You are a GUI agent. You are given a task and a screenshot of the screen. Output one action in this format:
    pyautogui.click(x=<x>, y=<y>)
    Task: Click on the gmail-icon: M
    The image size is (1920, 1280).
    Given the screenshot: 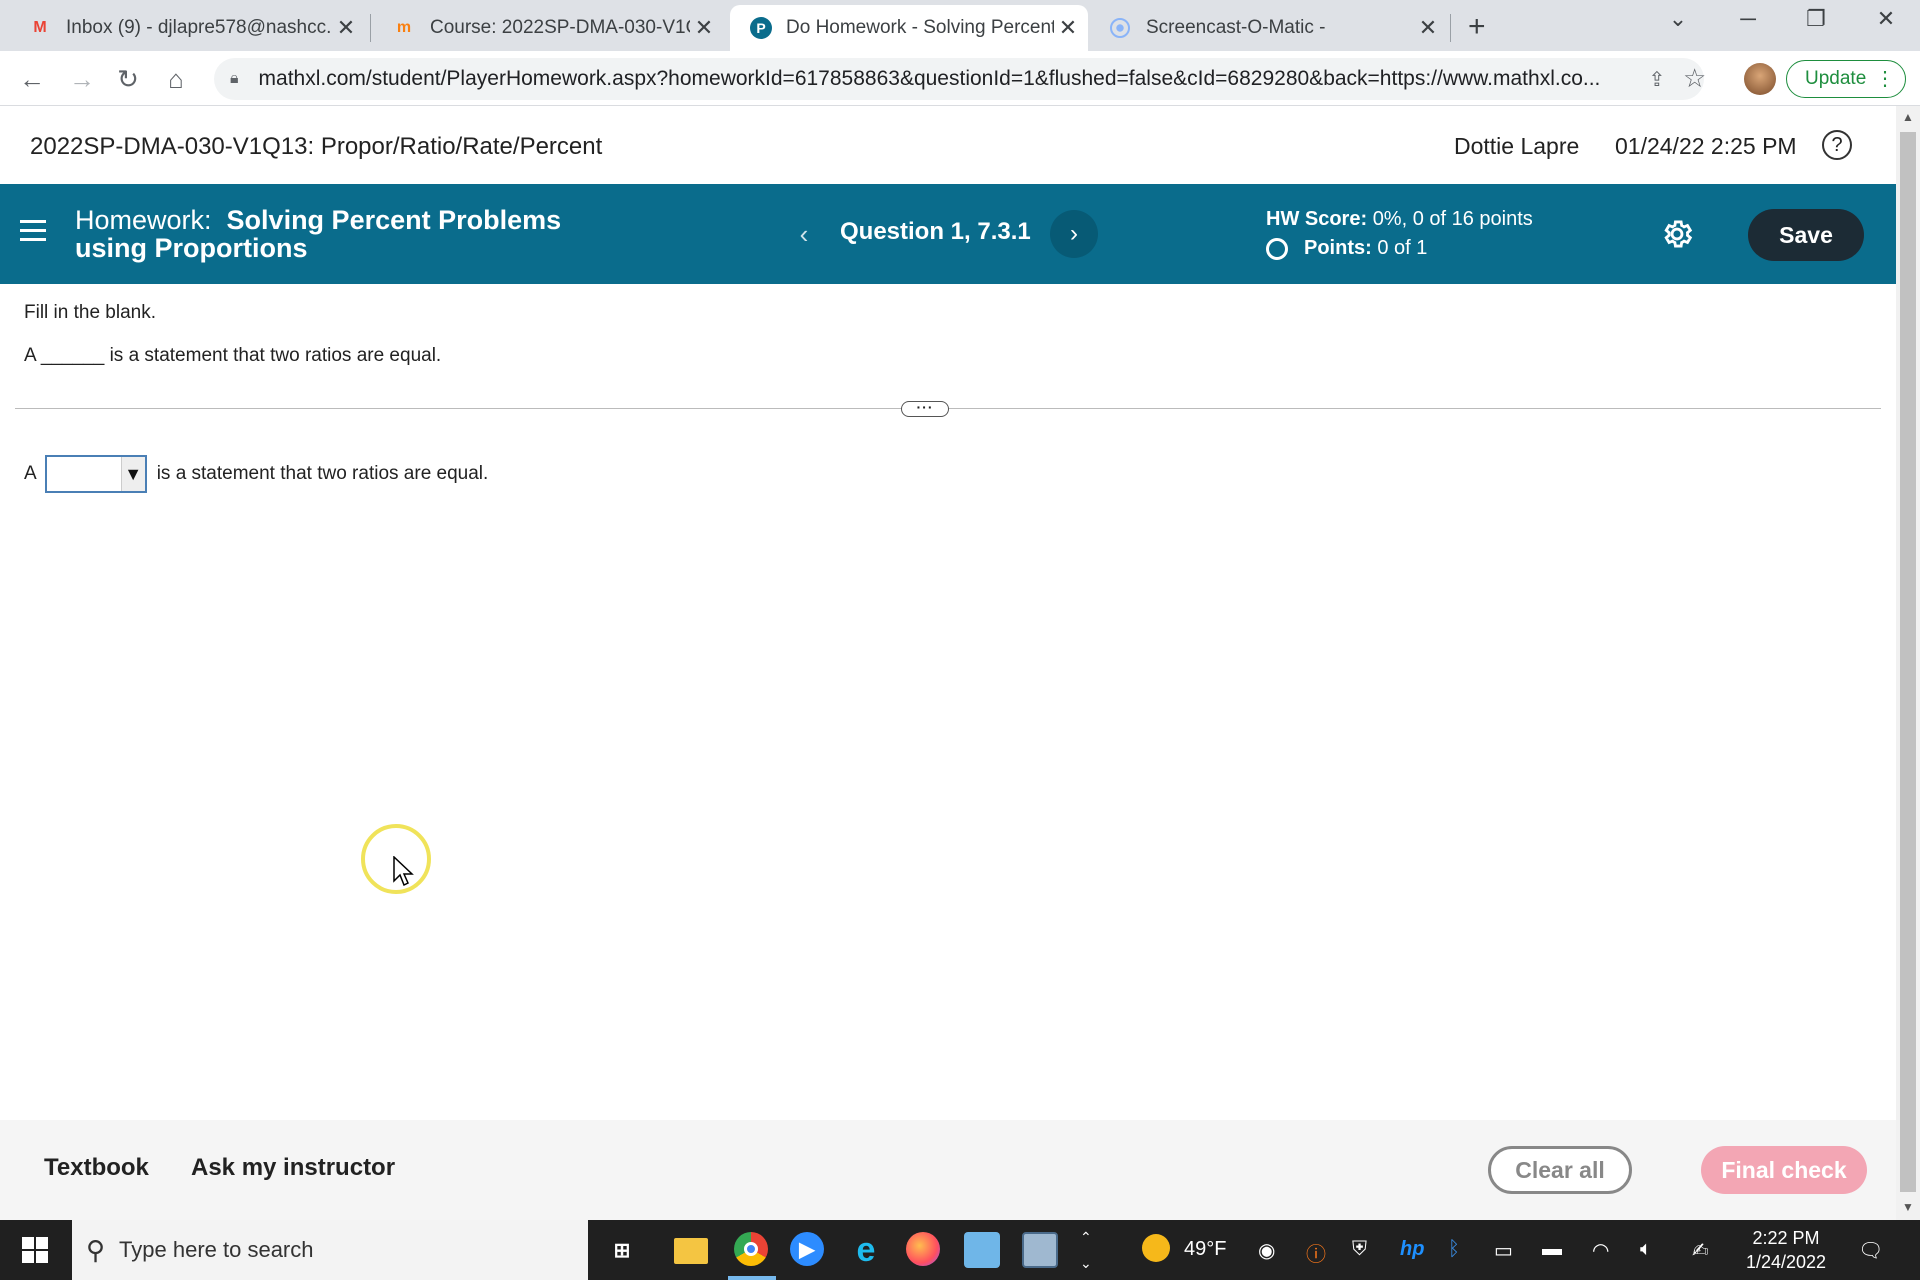 What is the action you would take?
    pyautogui.click(x=40, y=27)
    